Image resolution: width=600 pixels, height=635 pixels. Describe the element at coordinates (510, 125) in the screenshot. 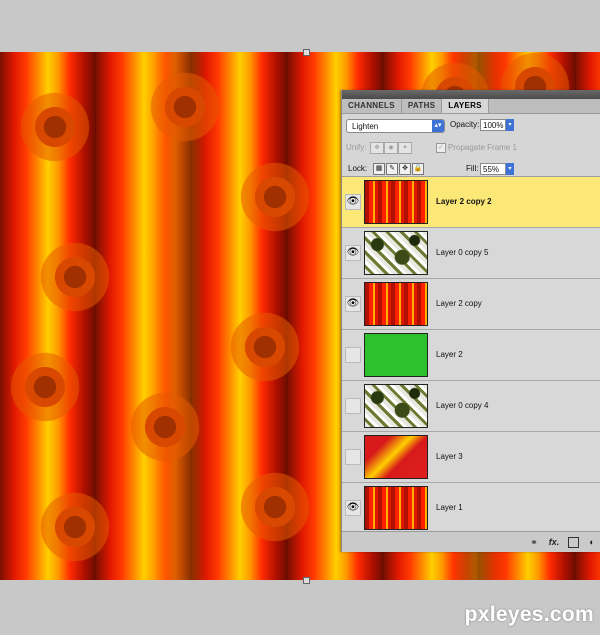

I see `opacity-dropdown-icon: ▾` at that location.